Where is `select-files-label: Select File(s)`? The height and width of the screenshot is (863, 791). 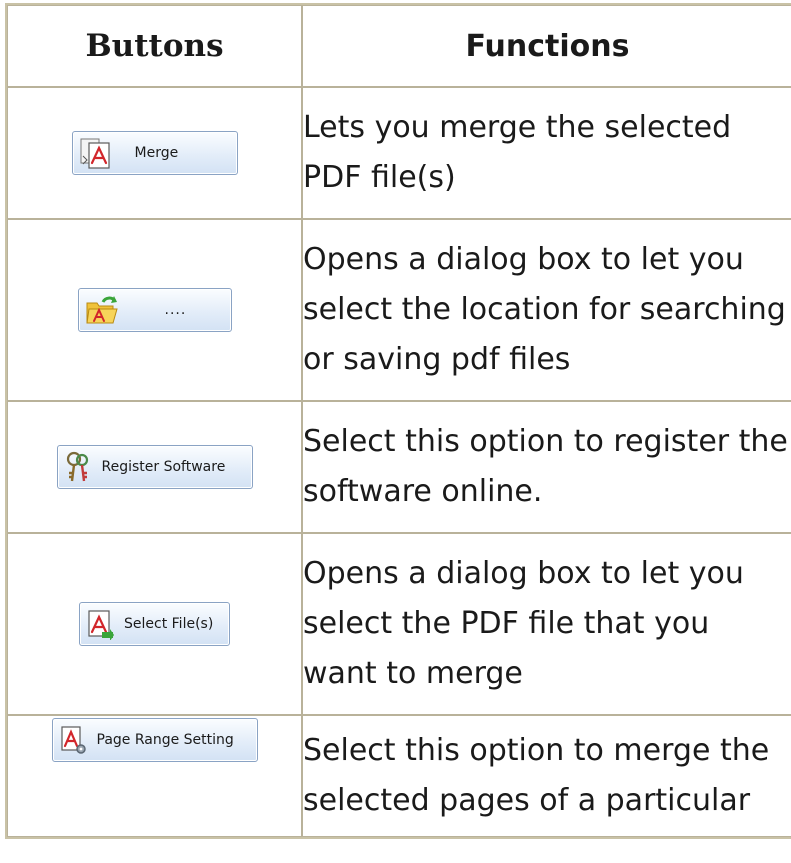 select-files-label: Select File(s) is located at coordinates (169, 624).